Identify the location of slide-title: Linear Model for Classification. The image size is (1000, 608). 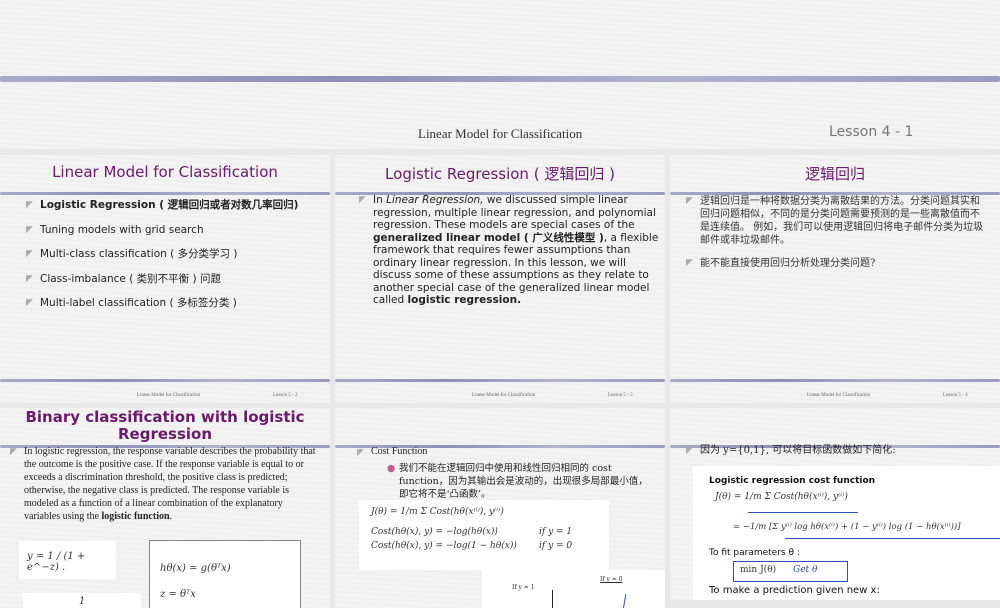
(165, 172).